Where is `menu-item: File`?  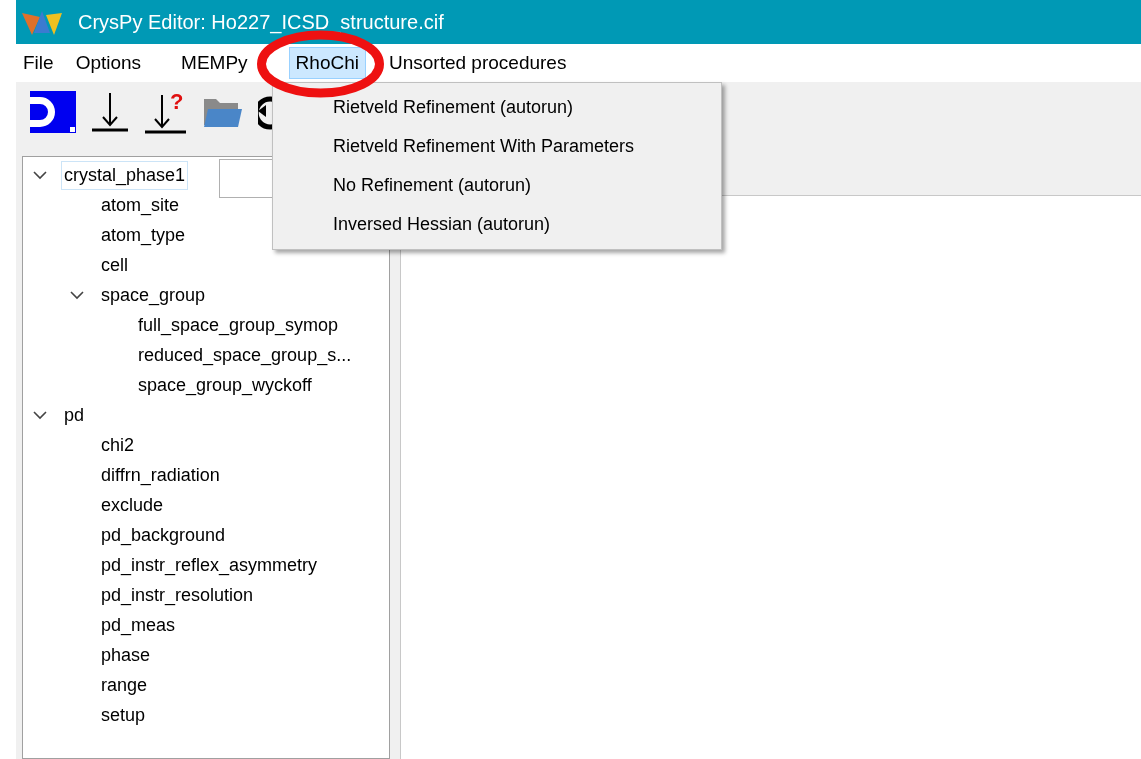 menu-item: File is located at coordinates (38, 63).